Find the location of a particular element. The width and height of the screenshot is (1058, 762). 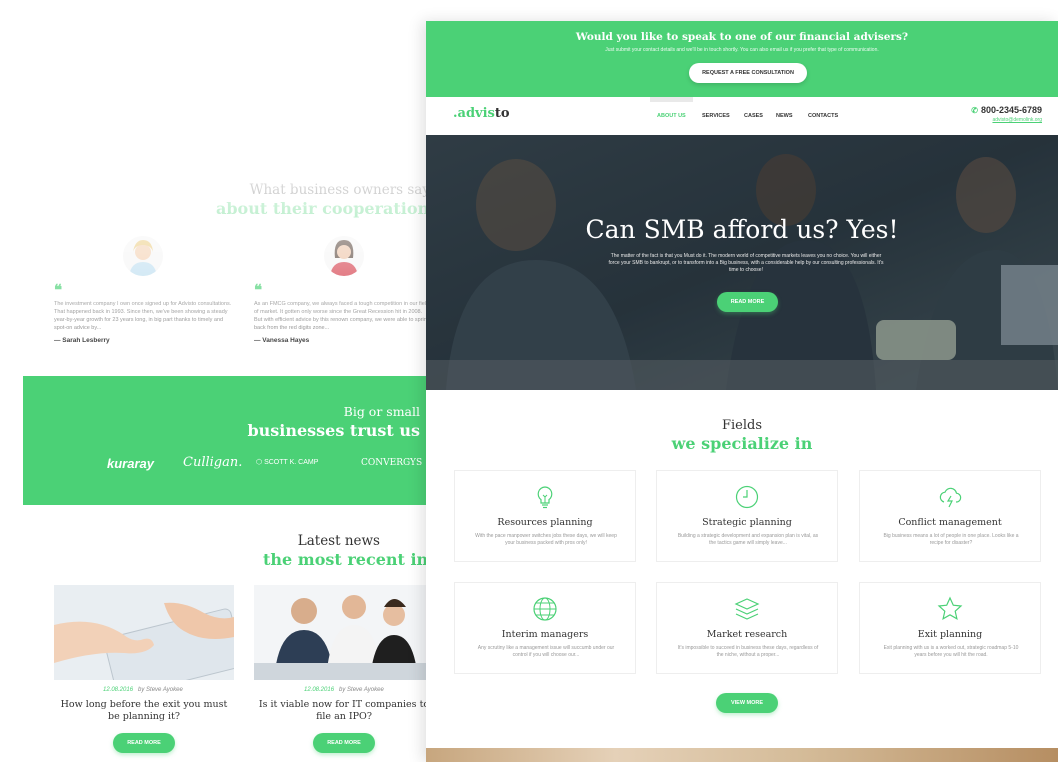

logo-scott-k-camp: ⬡ SCOTT K. CAMP is located at coordinates (287, 462).